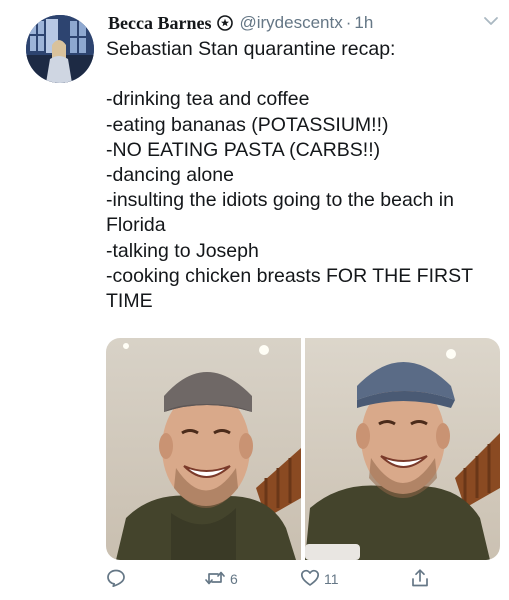  Describe the element at coordinates (208, 99) in the screenshot. I see `tweet-line: -drinking tea and coffee` at that location.